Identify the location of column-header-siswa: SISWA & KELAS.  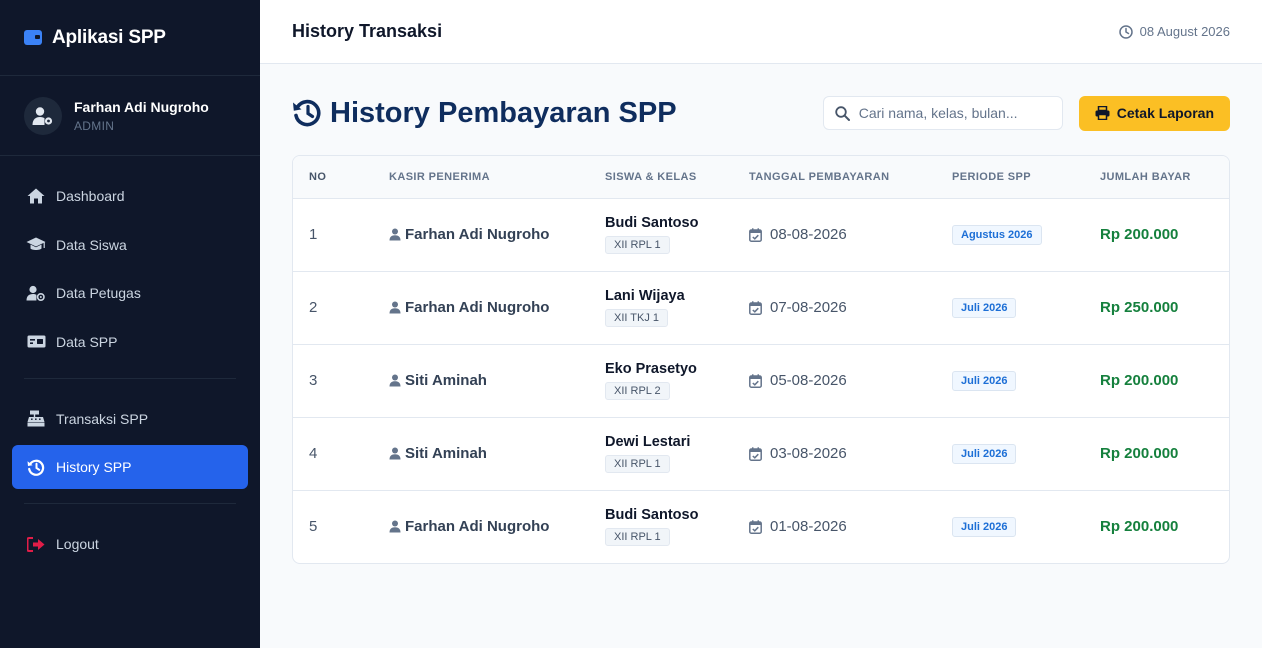
(677, 177).